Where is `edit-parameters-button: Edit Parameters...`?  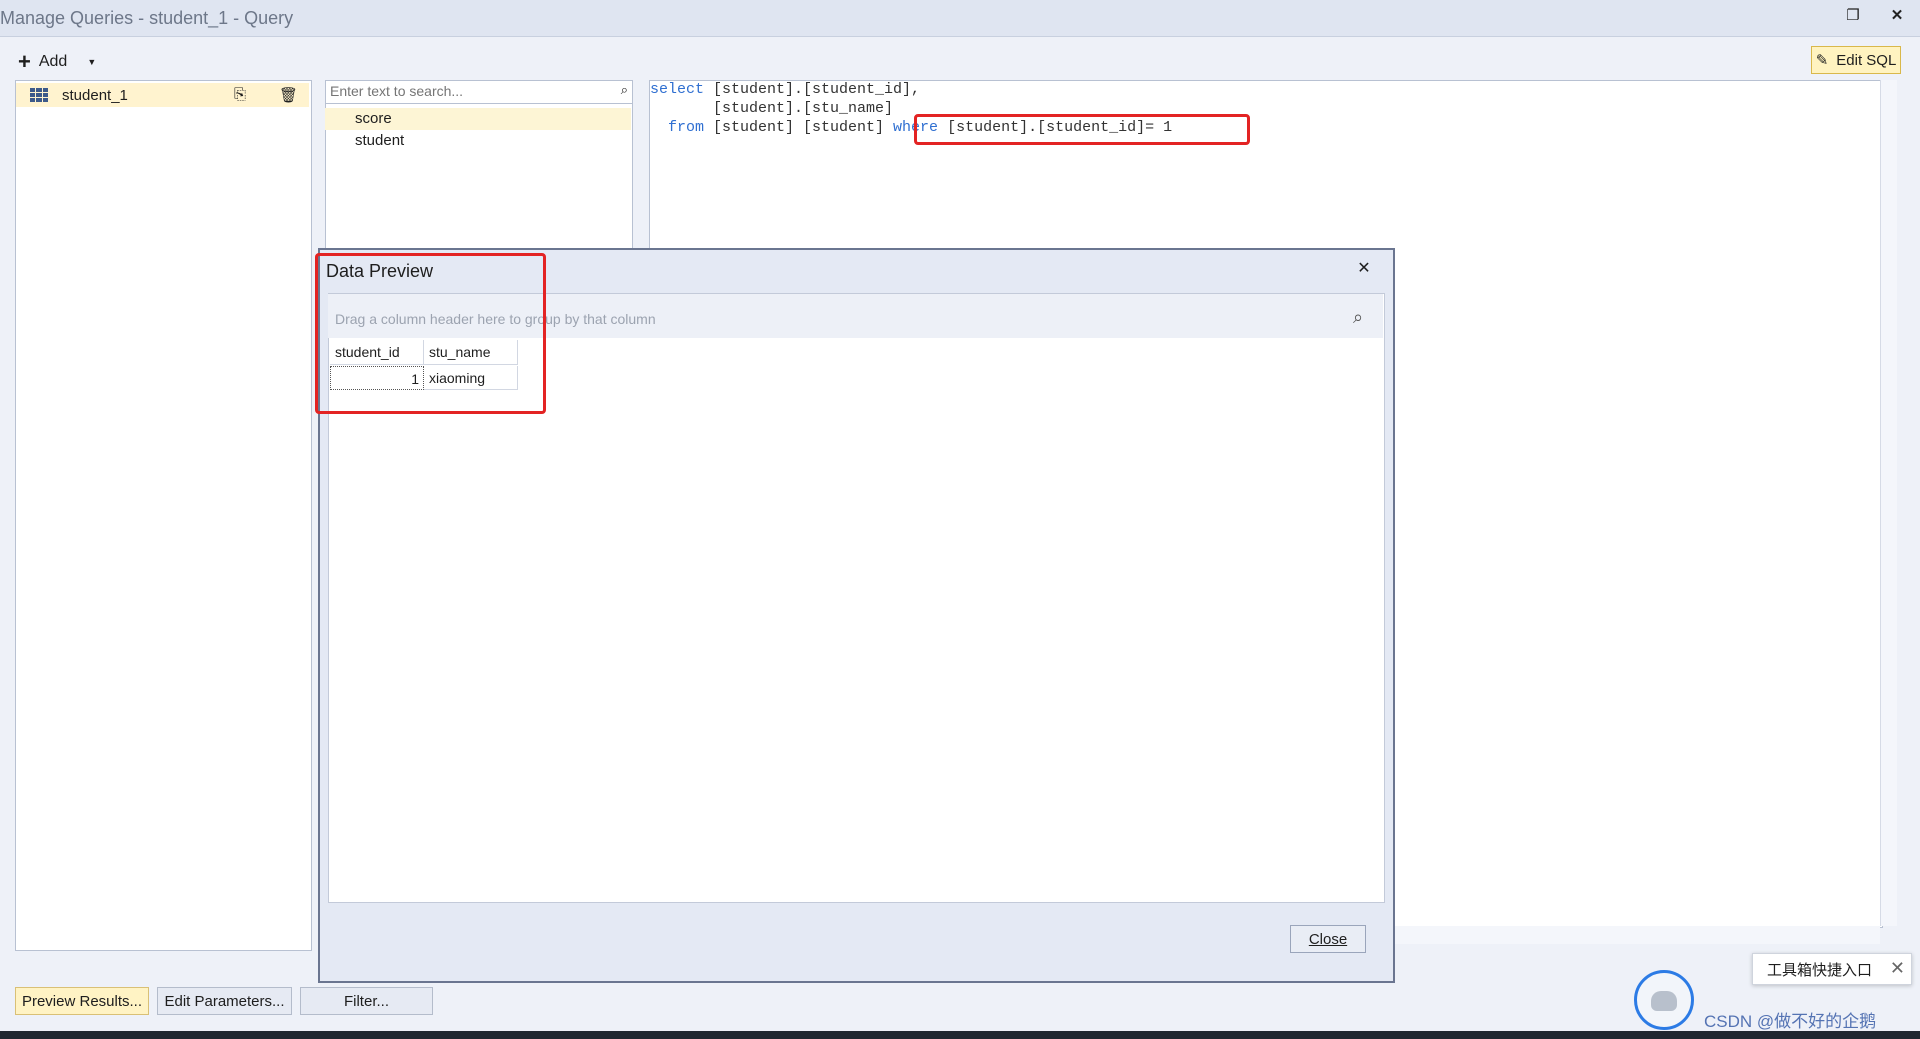
edit-parameters-button: Edit Parameters... is located at coordinates (224, 1001).